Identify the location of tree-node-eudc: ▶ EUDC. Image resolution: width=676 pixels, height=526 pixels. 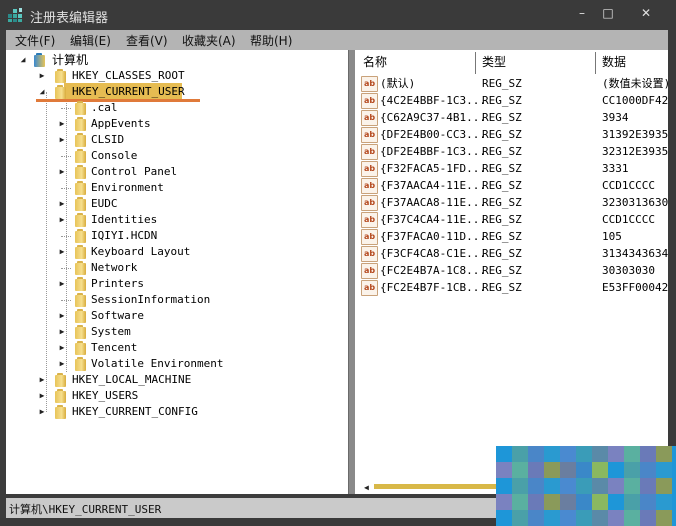
(171, 204).